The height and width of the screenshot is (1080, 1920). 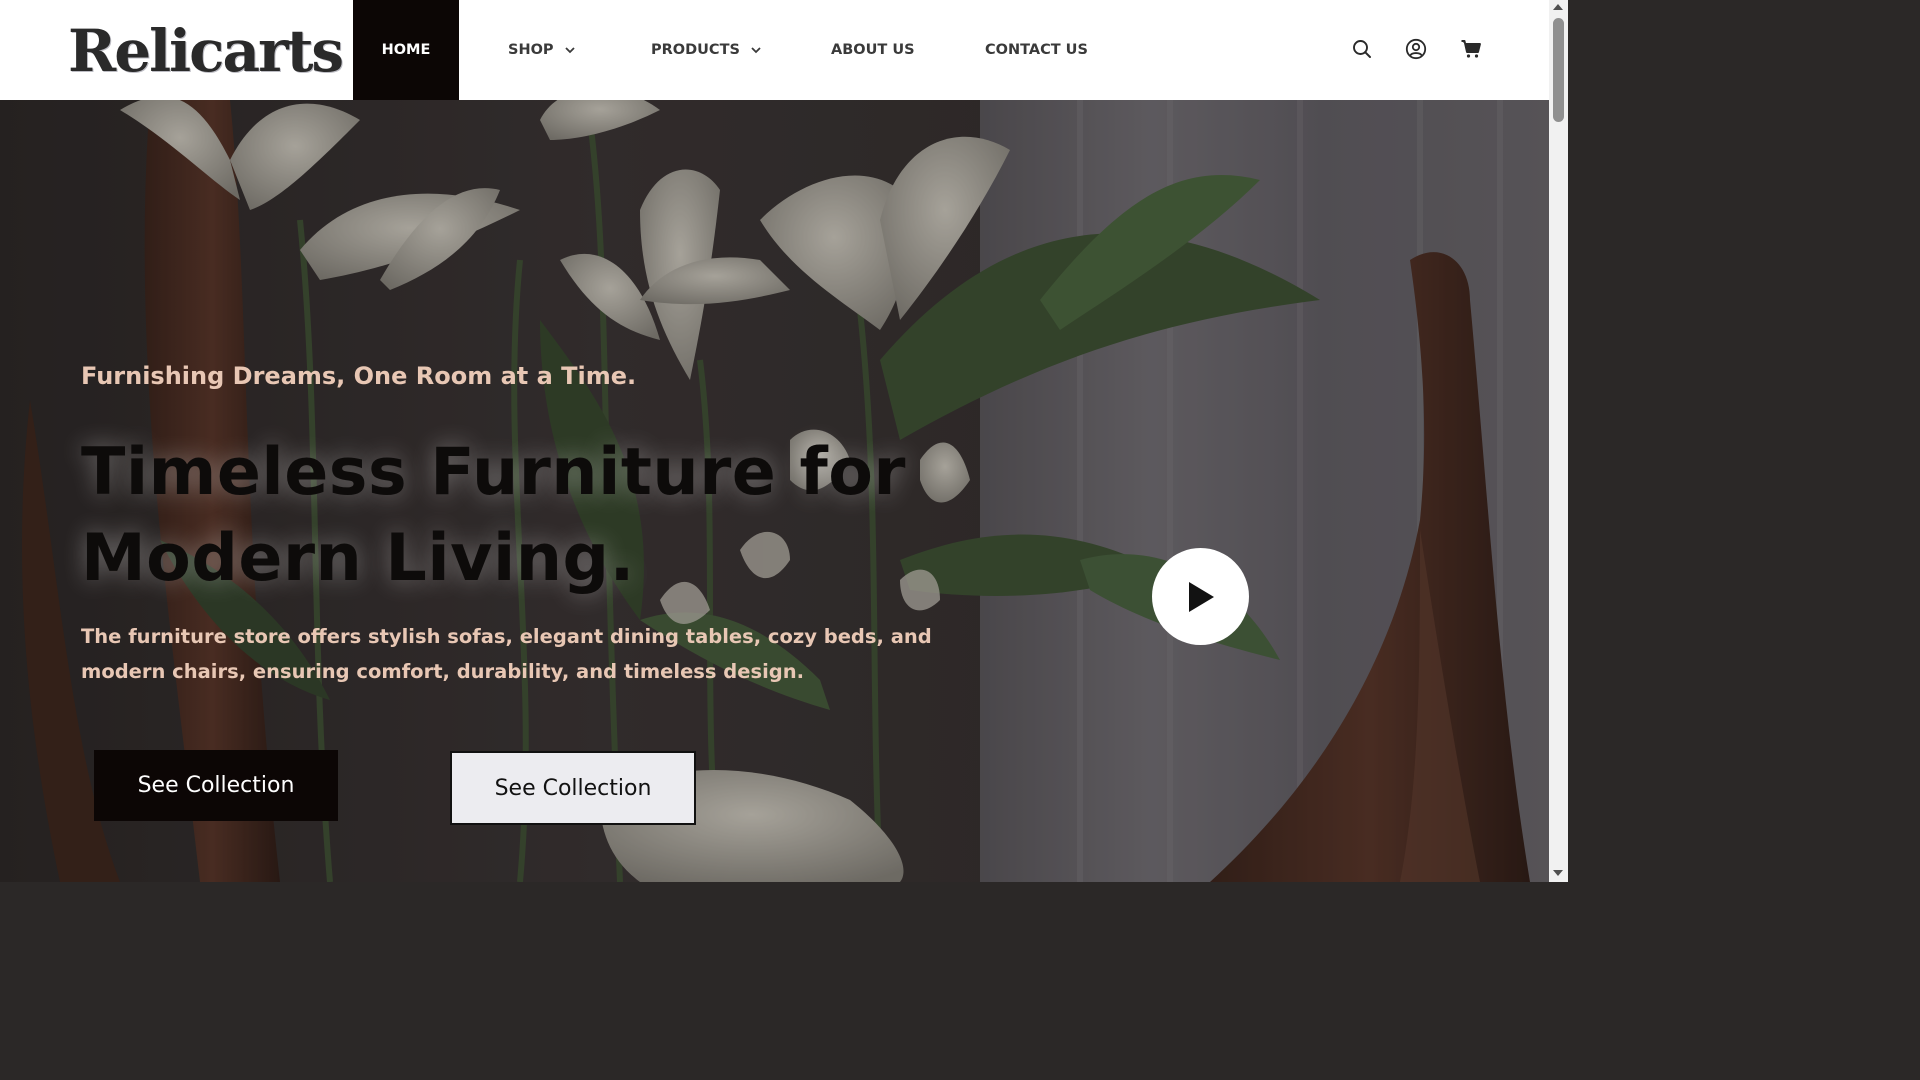 I want to click on cart-icon, so click(x=1471, y=49).